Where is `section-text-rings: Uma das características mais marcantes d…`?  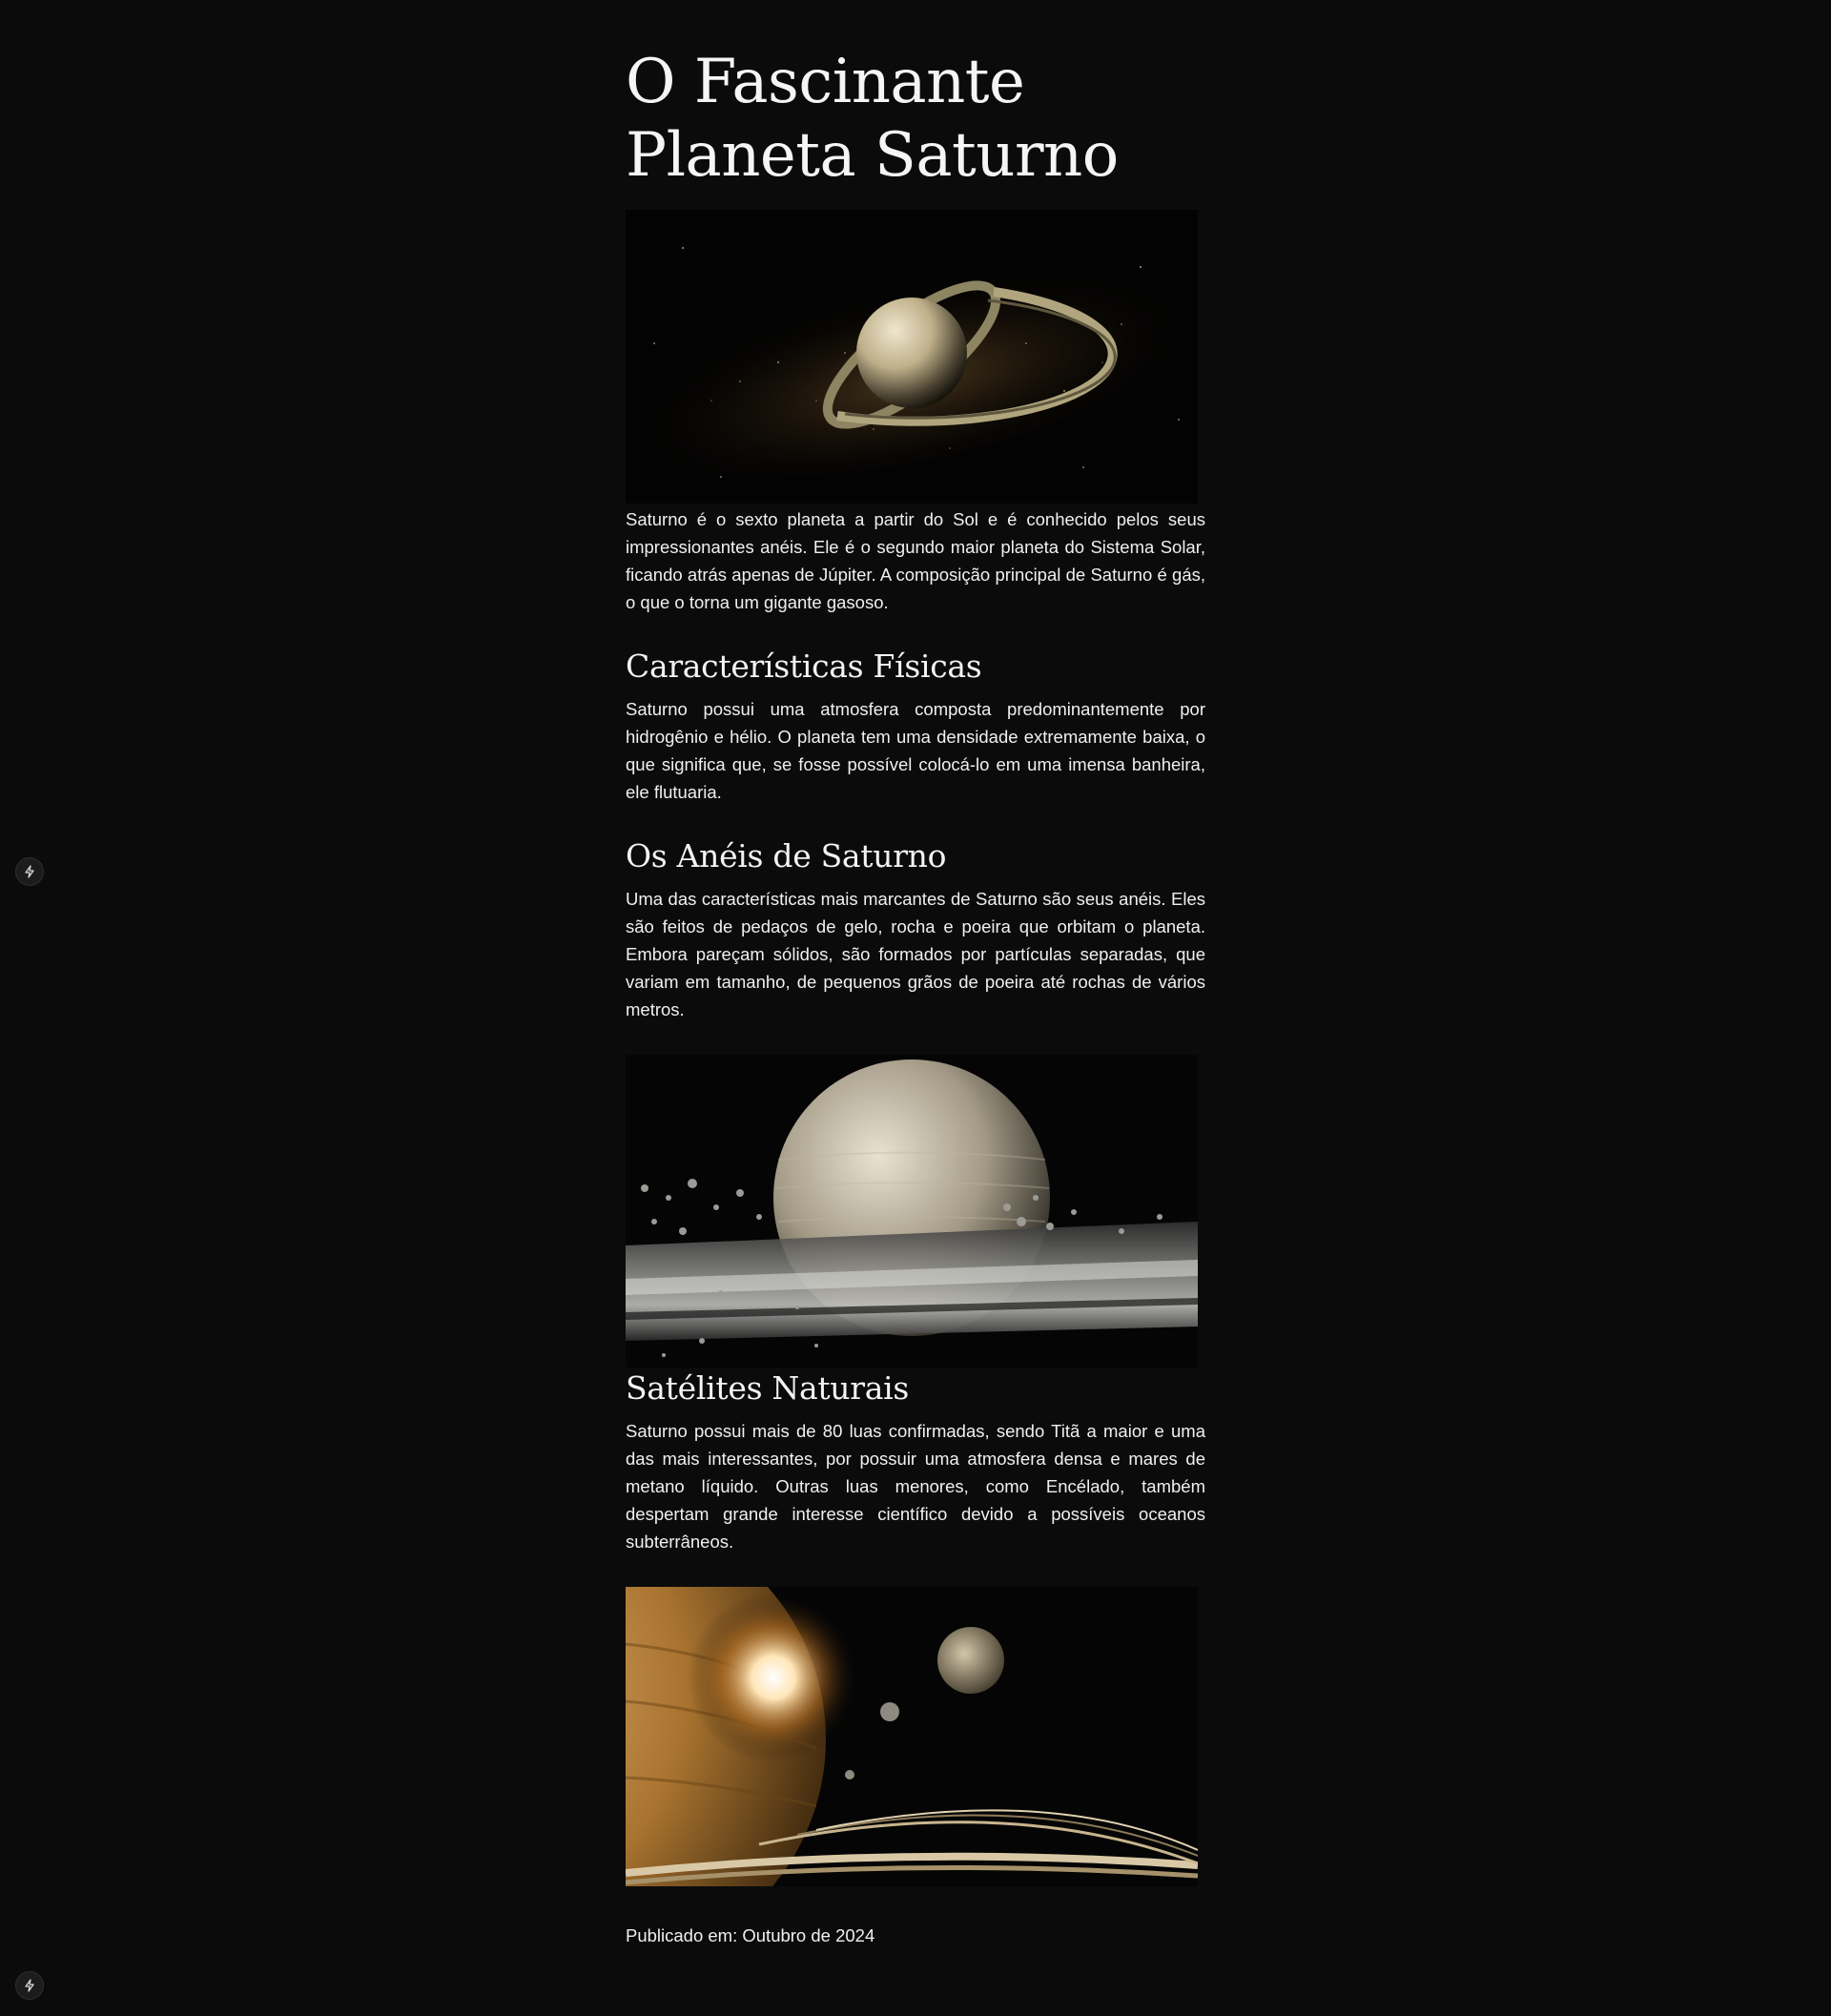
section-text-rings: Uma das características mais marcantes d… is located at coordinates (916, 954).